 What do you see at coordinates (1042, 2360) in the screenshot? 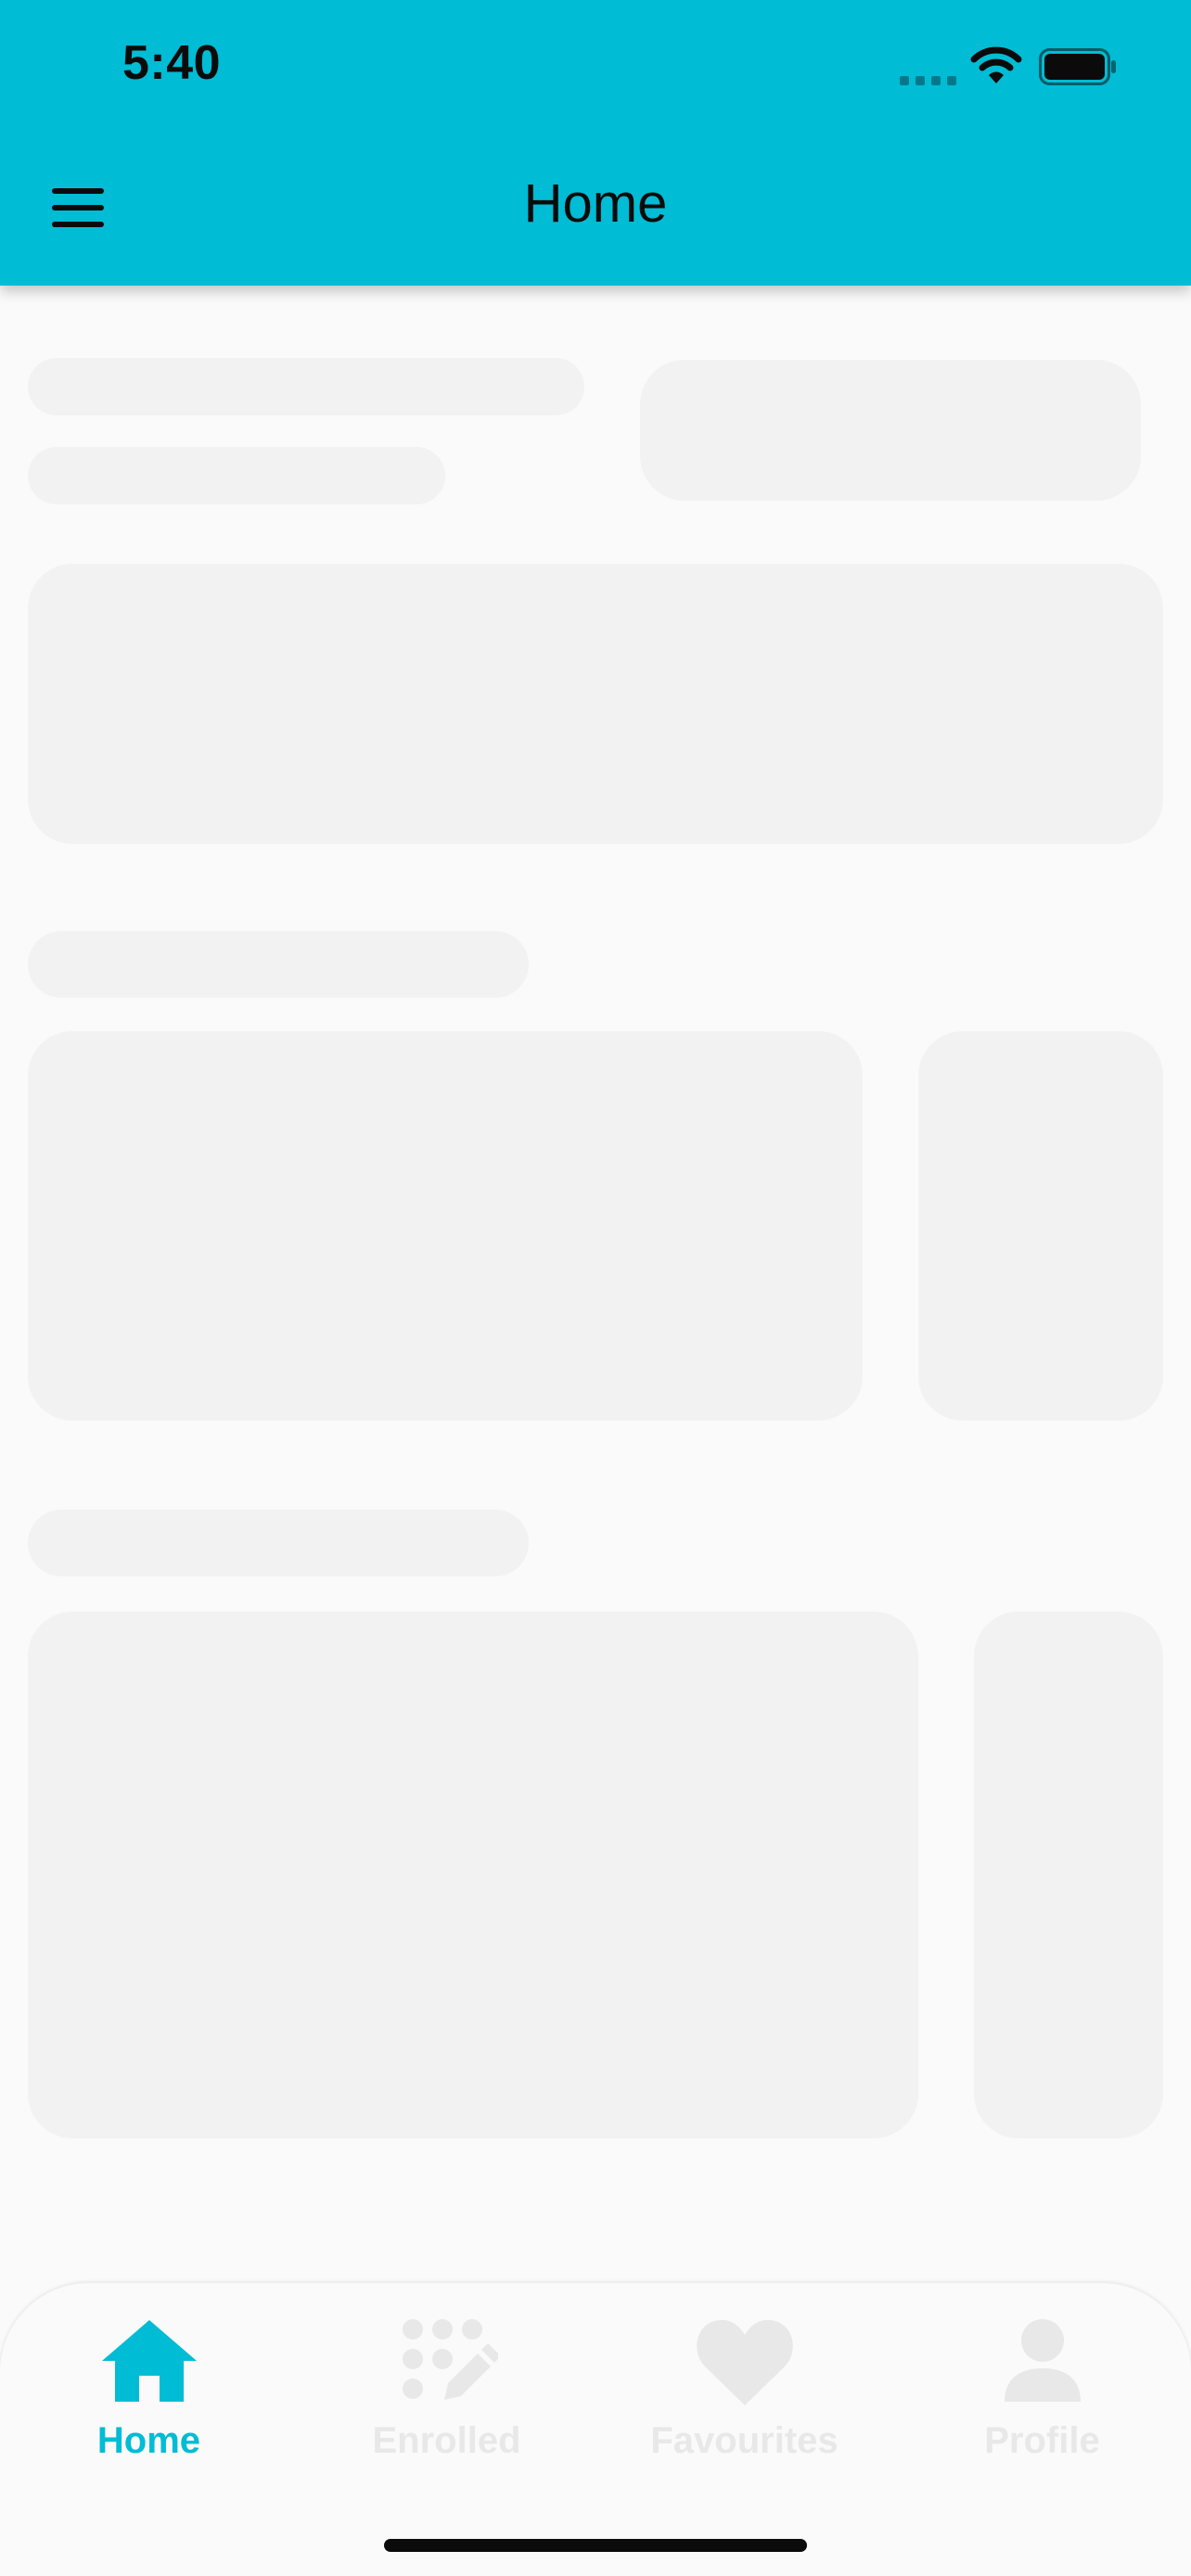
I see `profile-icon` at bounding box center [1042, 2360].